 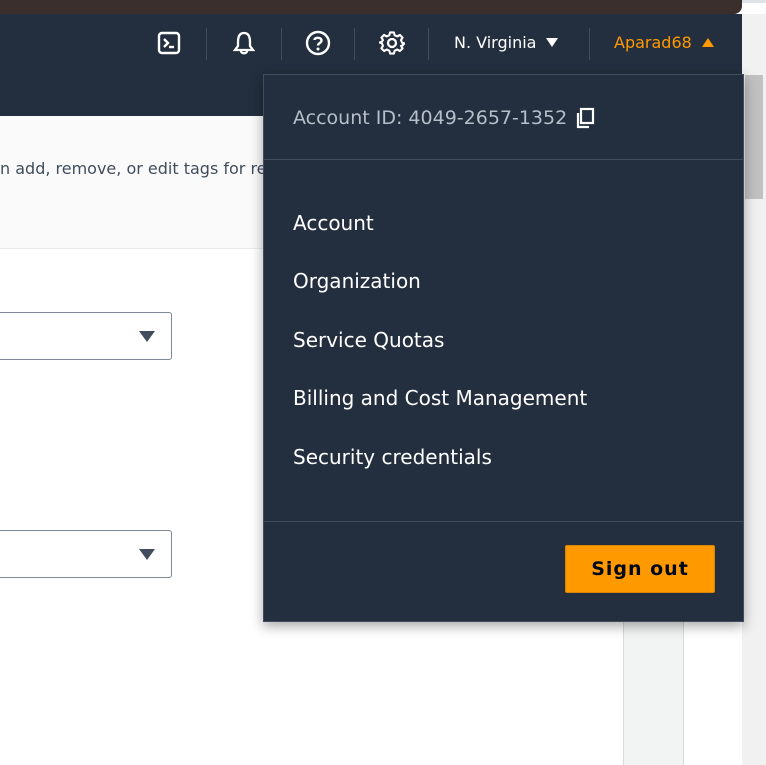 I want to click on region-selector: N. Virginia, so click(x=506, y=42).